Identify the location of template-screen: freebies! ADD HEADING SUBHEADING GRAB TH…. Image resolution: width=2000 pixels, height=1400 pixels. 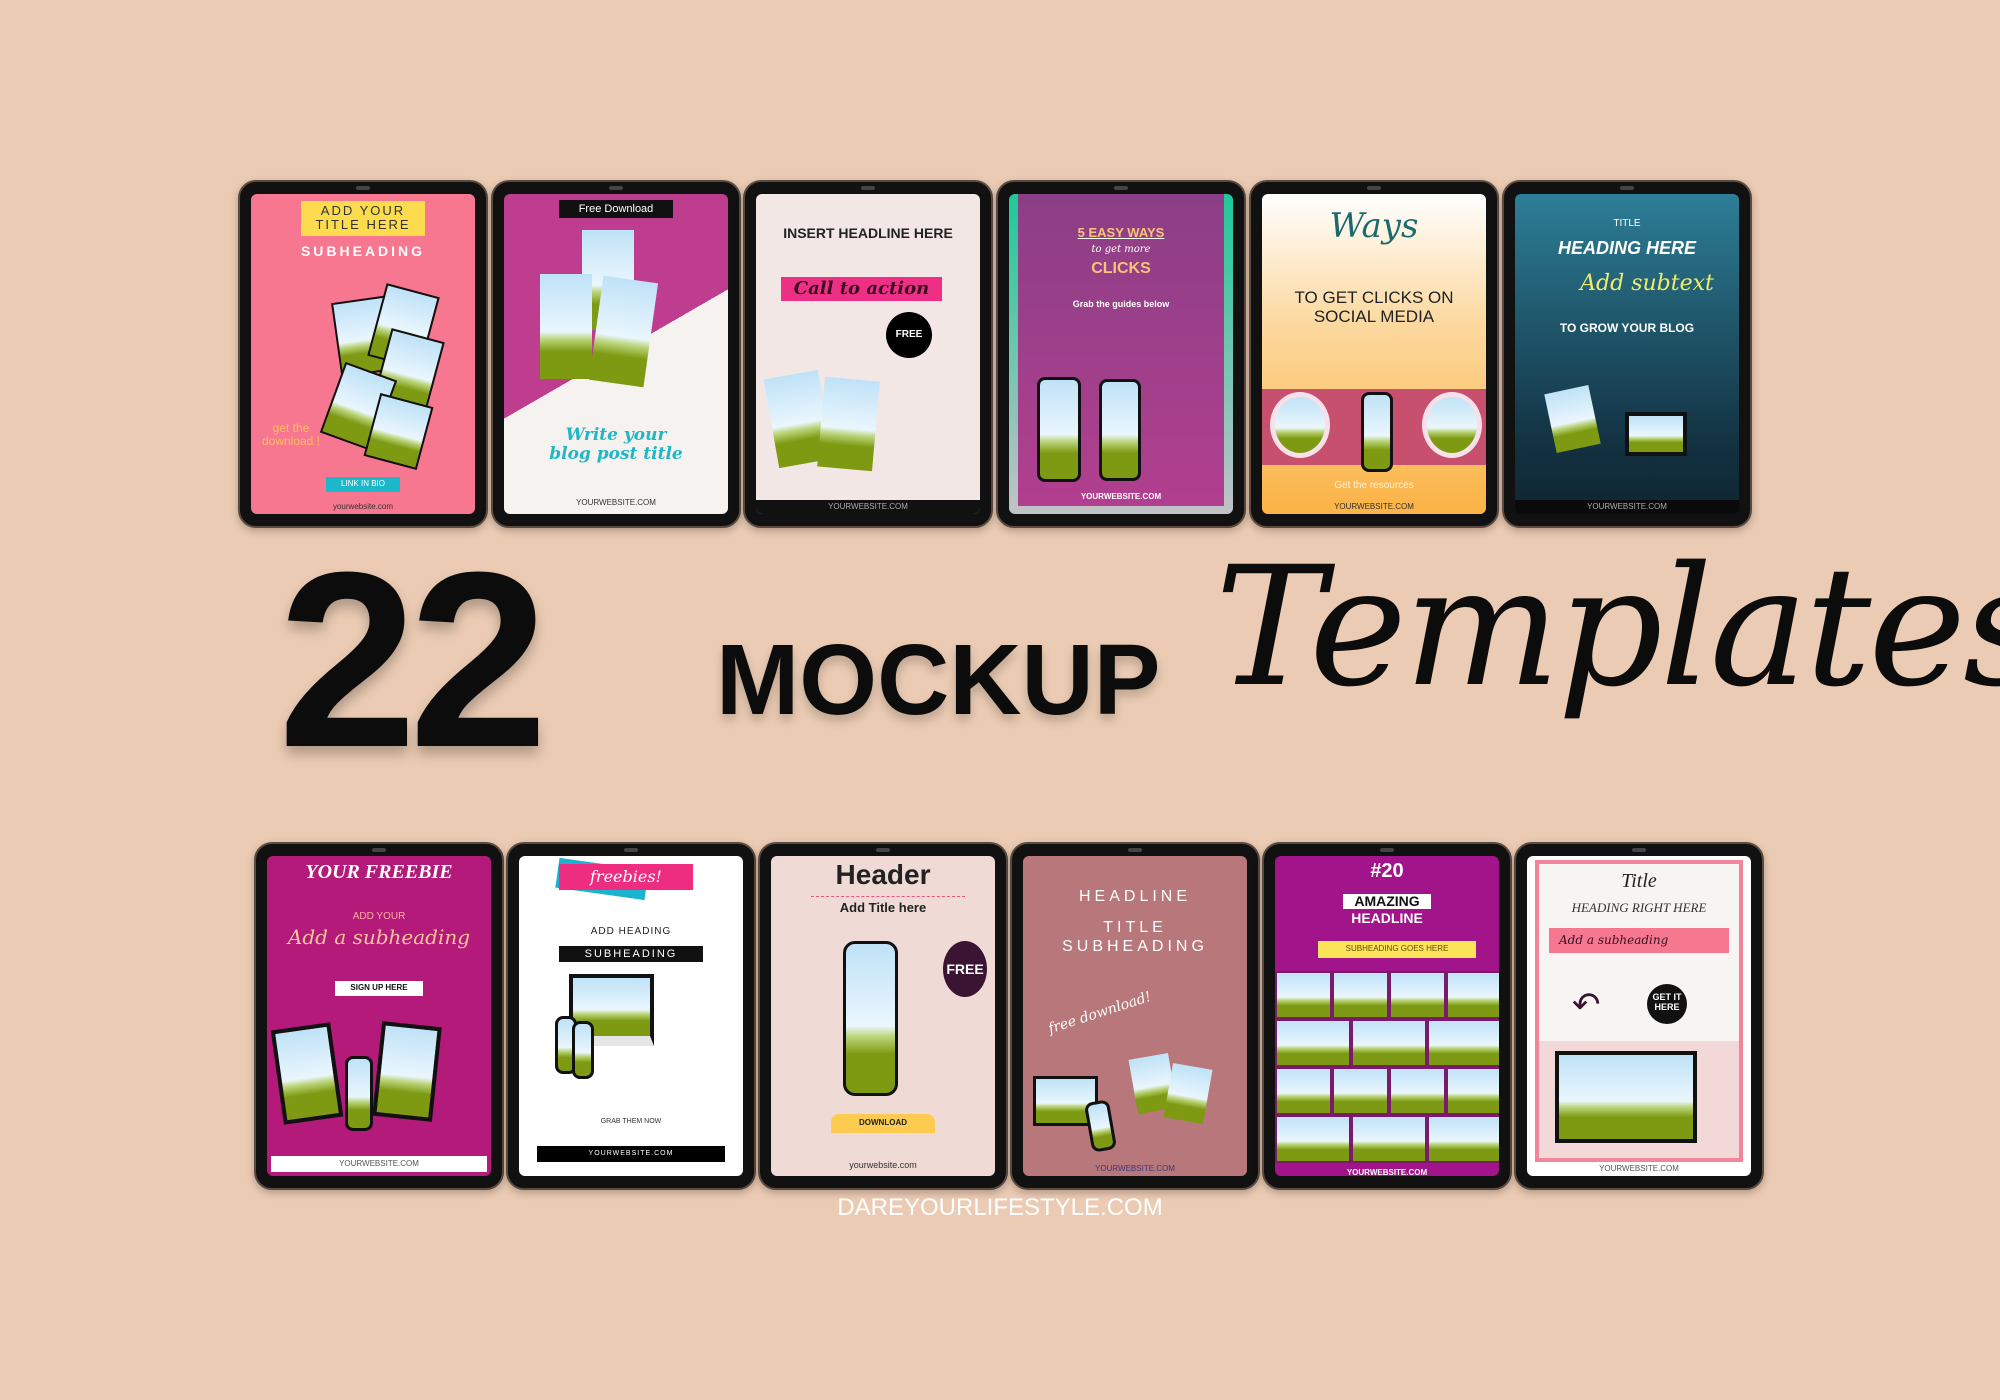
(631, 1016).